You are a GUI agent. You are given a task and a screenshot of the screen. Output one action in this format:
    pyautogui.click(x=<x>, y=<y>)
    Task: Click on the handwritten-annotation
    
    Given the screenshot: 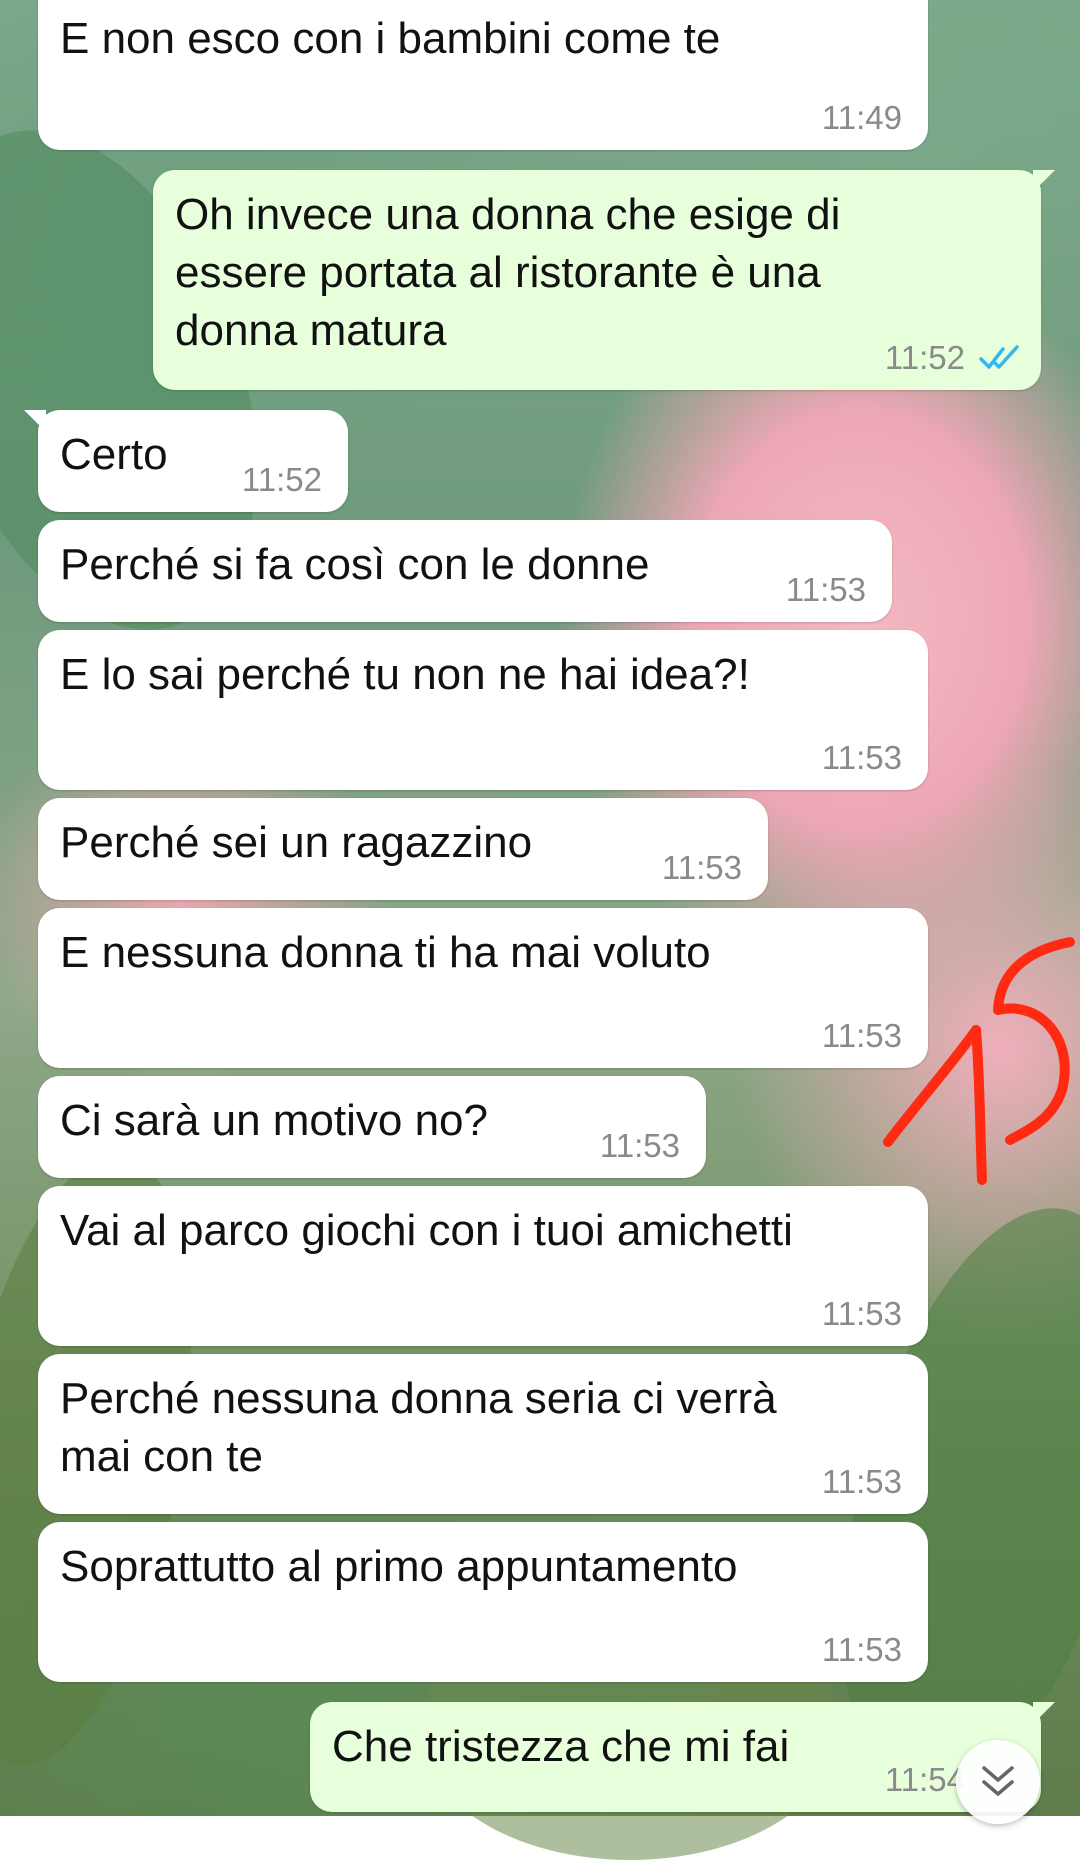 What is the action you would take?
    pyautogui.click(x=979, y=1061)
    